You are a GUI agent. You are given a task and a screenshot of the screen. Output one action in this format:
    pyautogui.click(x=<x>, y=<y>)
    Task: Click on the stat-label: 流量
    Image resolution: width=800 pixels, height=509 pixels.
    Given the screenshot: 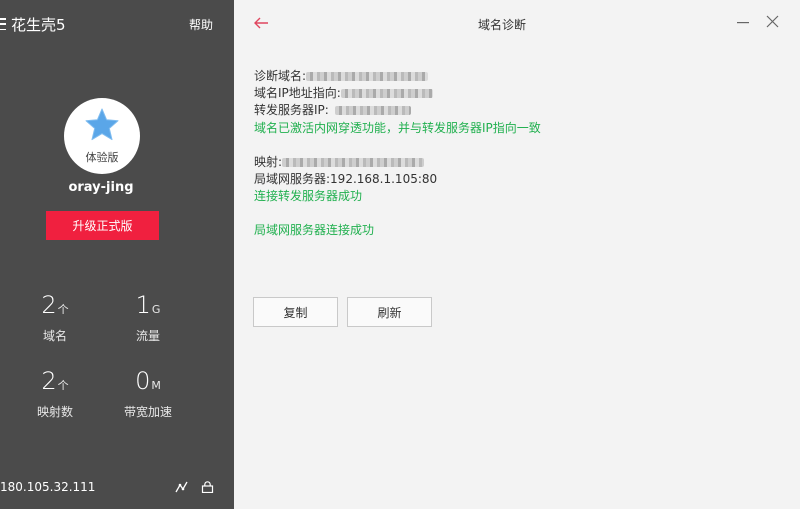 What is the action you would take?
    pyautogui.click(x=147, y=336)
    